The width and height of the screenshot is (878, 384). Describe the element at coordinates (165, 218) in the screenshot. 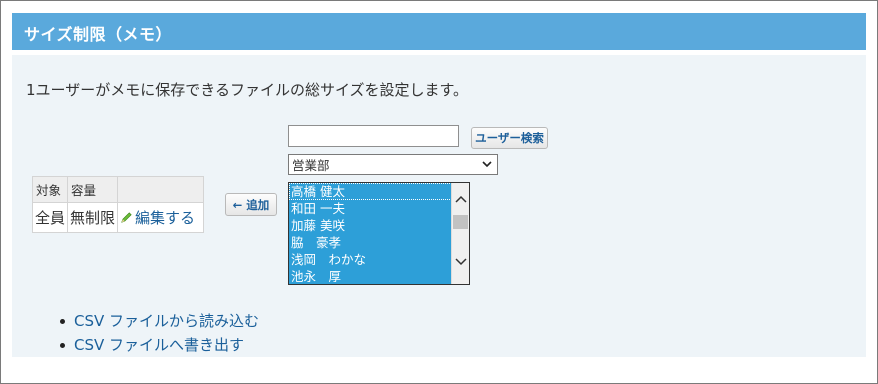

I see `edit-link-label: 編集する` at that location.